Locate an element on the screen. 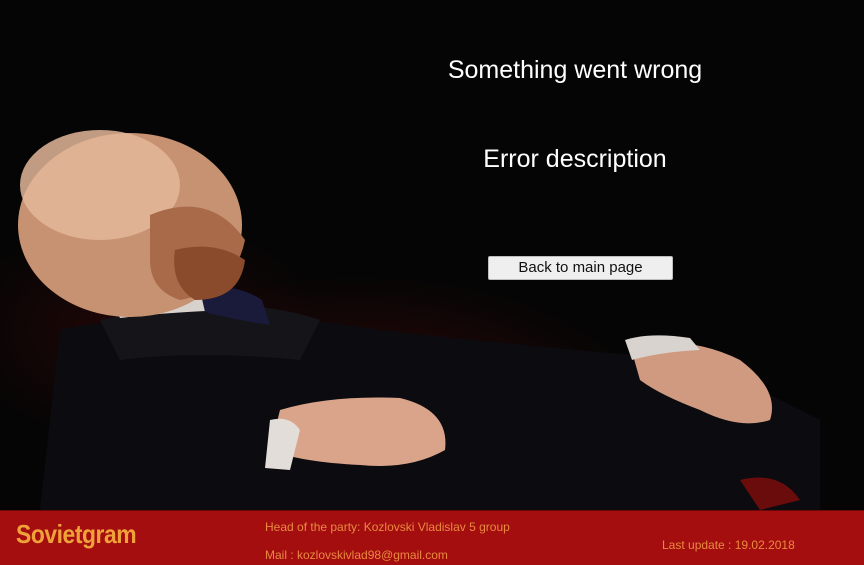 This screenshot has width=864, height=565. error-title: Something went wrong is located at coordinates (575, 70).